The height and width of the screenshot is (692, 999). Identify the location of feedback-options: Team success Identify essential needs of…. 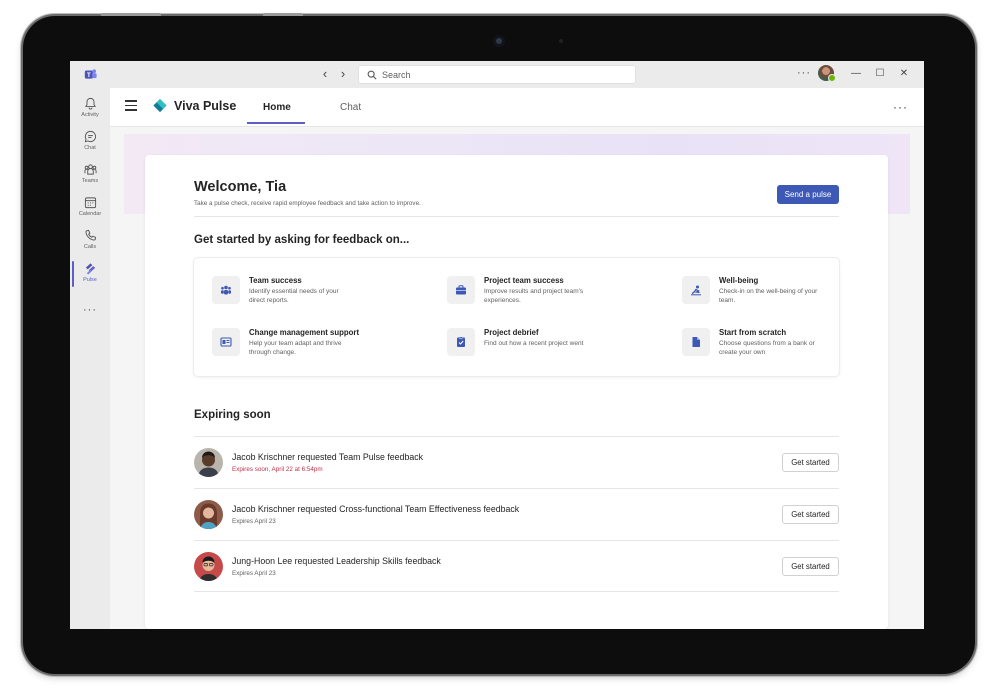
(516, 317).